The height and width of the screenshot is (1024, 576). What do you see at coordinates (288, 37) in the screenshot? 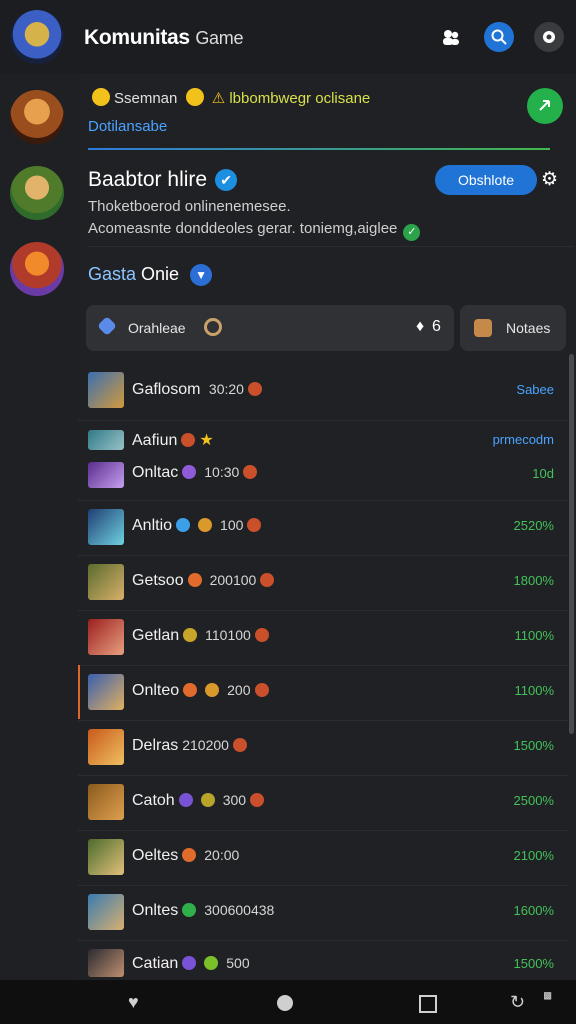
I see `app-header: Komunitas Game` at bounding box center [288, 37].